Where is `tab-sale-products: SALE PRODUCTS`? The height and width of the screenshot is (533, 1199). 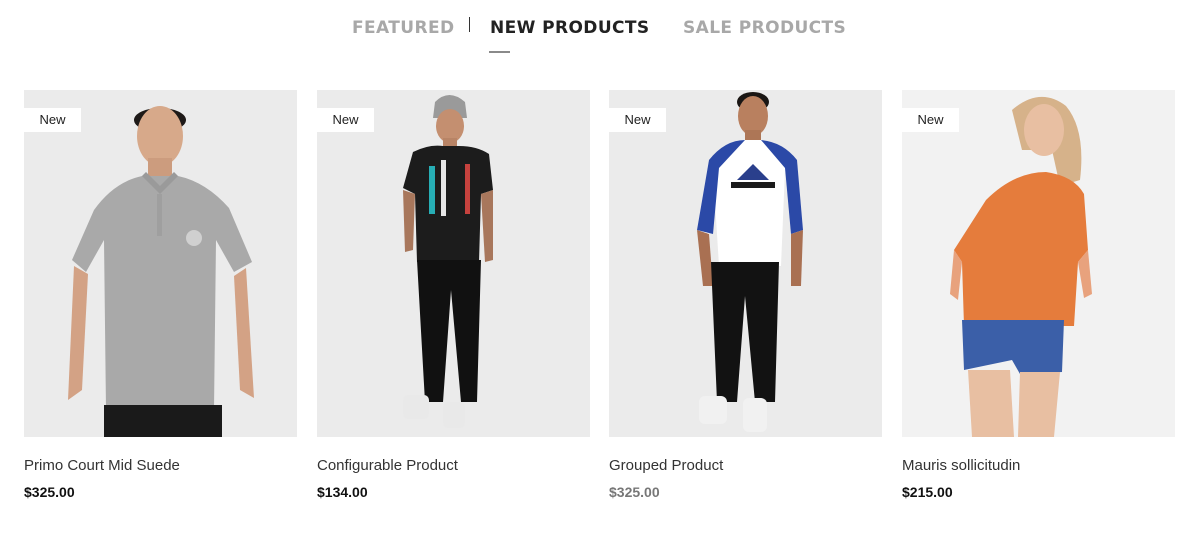 tab-sale-products: SALE PRODUCTS is located at coordinates (764, 28).